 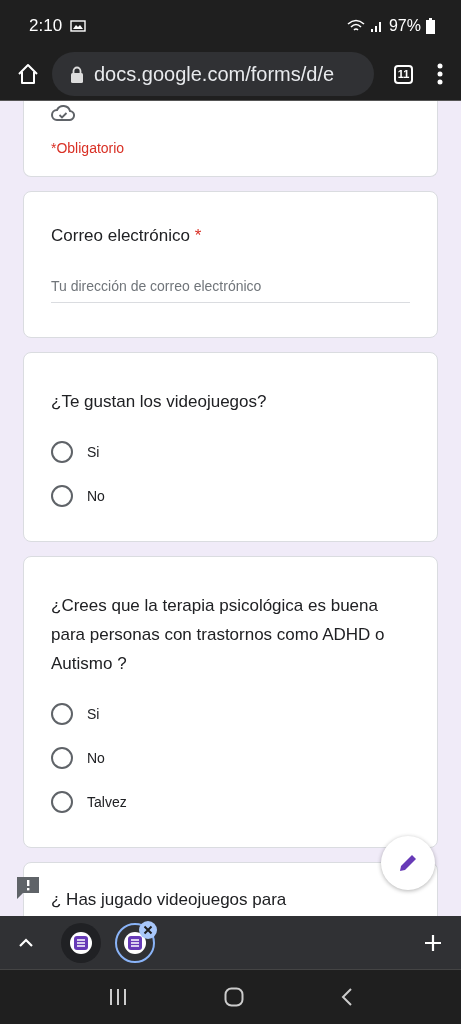 I want to click on question-title: ¿ Has jugado videojuegos para, so click(x=169, y=900).